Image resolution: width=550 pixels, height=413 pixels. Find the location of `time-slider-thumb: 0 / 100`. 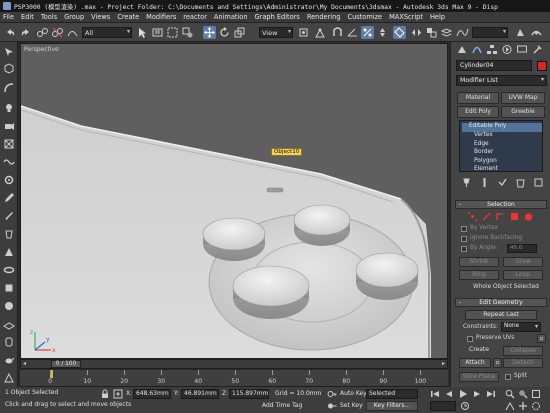

time-slider-thumb: 0 / 100 is located at coordinates (66, 364).